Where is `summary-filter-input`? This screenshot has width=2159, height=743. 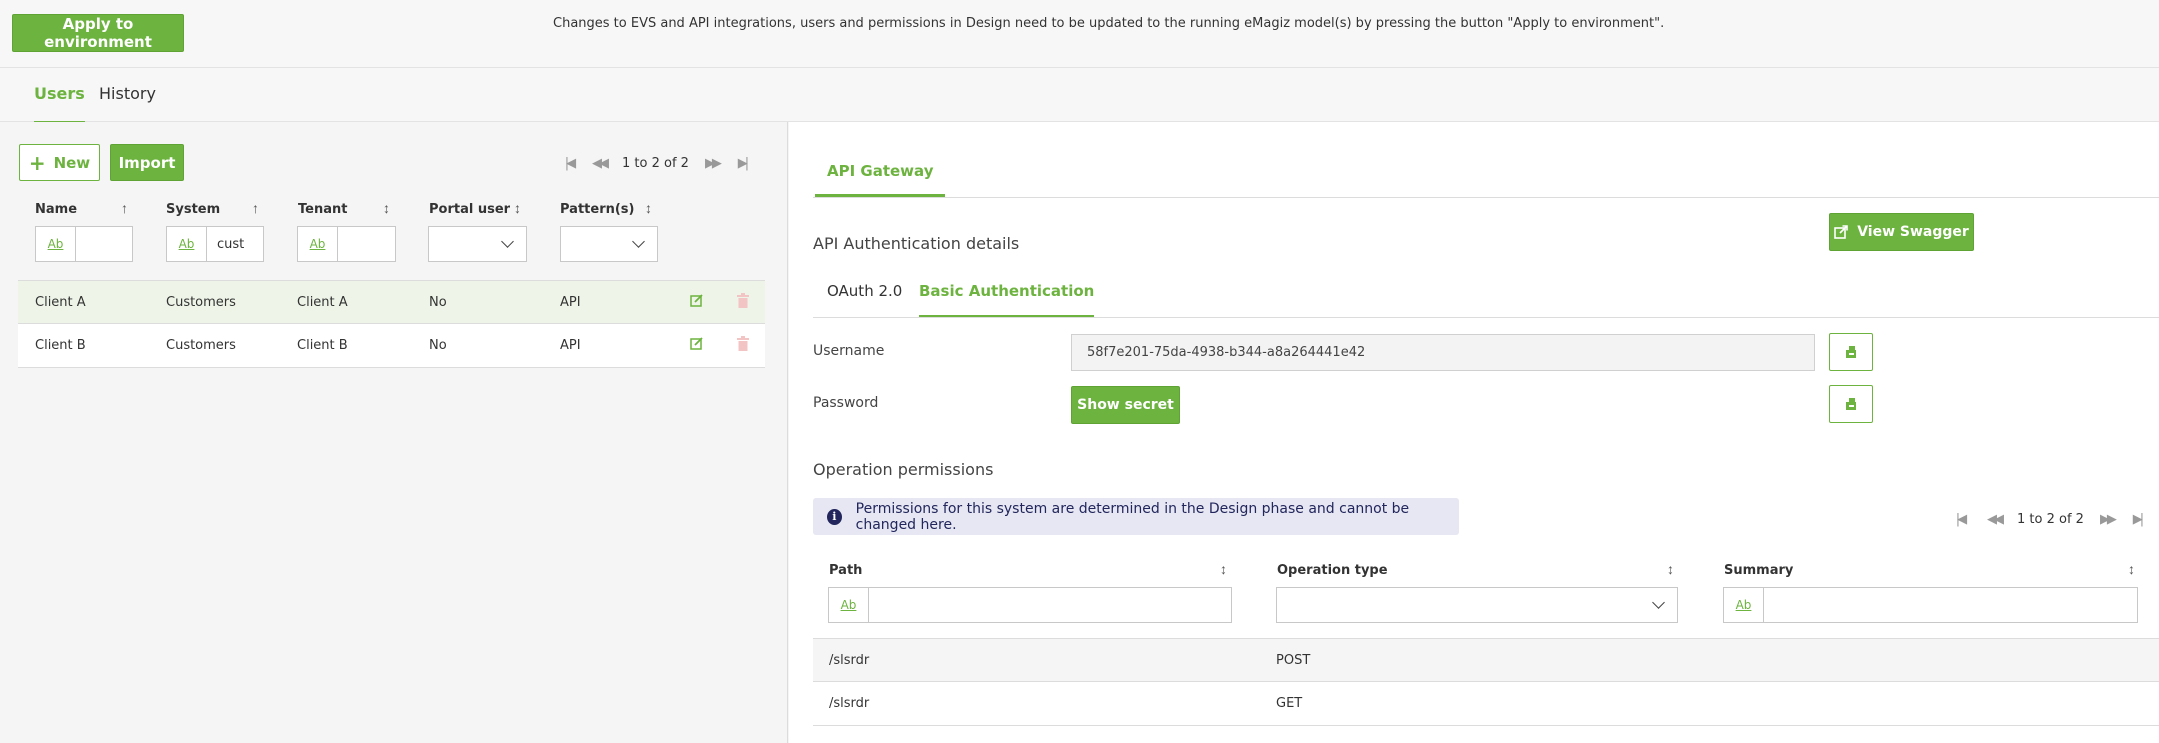 summary-filter-input is located at coordinates (1950, 605).